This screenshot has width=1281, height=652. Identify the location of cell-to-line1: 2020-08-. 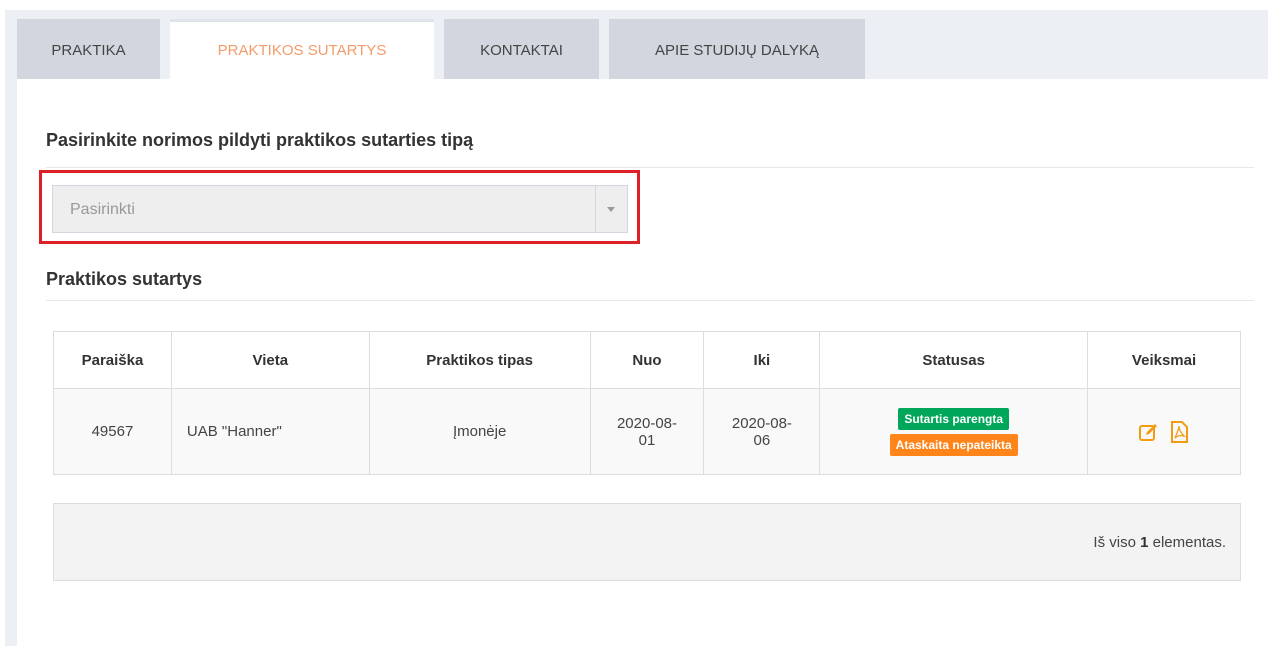
(761, 423).